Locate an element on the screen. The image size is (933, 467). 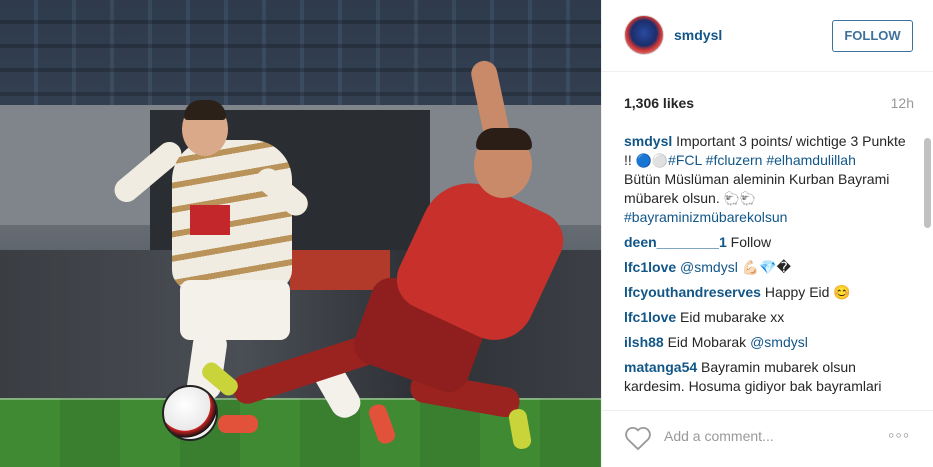
player-red-hair is located at coordinates (504, 139).